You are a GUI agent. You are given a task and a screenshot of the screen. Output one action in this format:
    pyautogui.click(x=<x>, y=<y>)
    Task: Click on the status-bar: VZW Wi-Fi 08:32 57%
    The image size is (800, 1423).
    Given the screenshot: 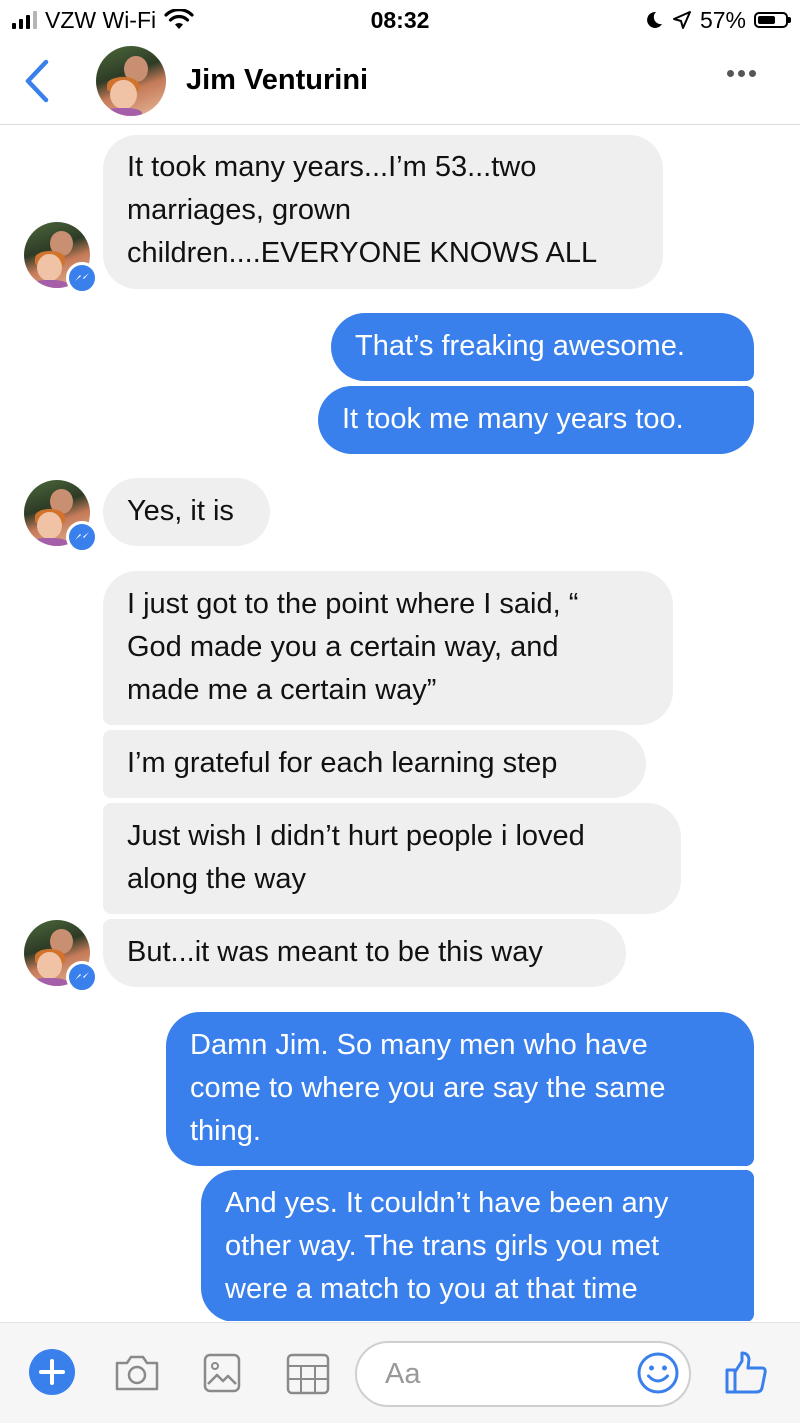 What is the action you would take?
    pyautogui.click(x=400, y=20)
    